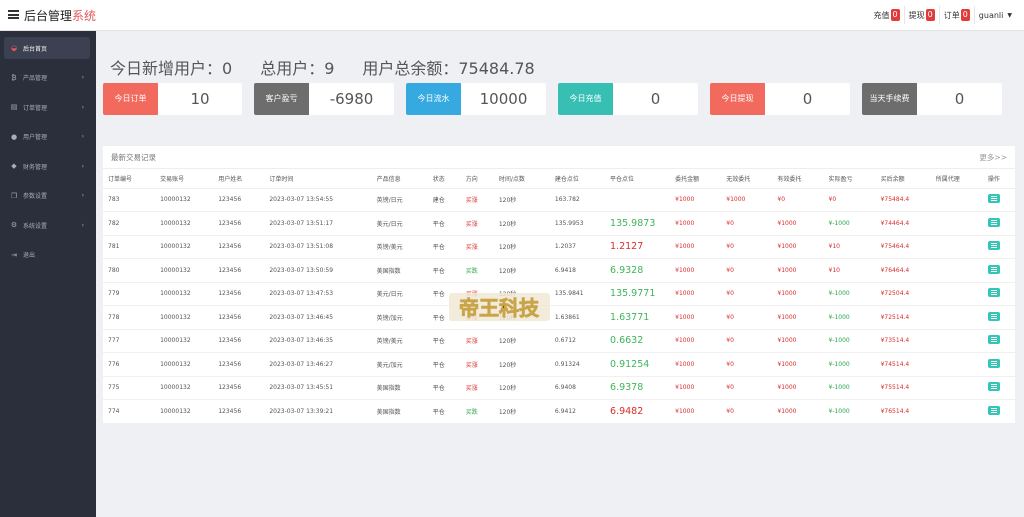 The image size is (1024, 517). What do you see at coordinates (82, 78) in the screenshot?
I see `chevron-right-icon: ›` at bounding box center [82, 78].